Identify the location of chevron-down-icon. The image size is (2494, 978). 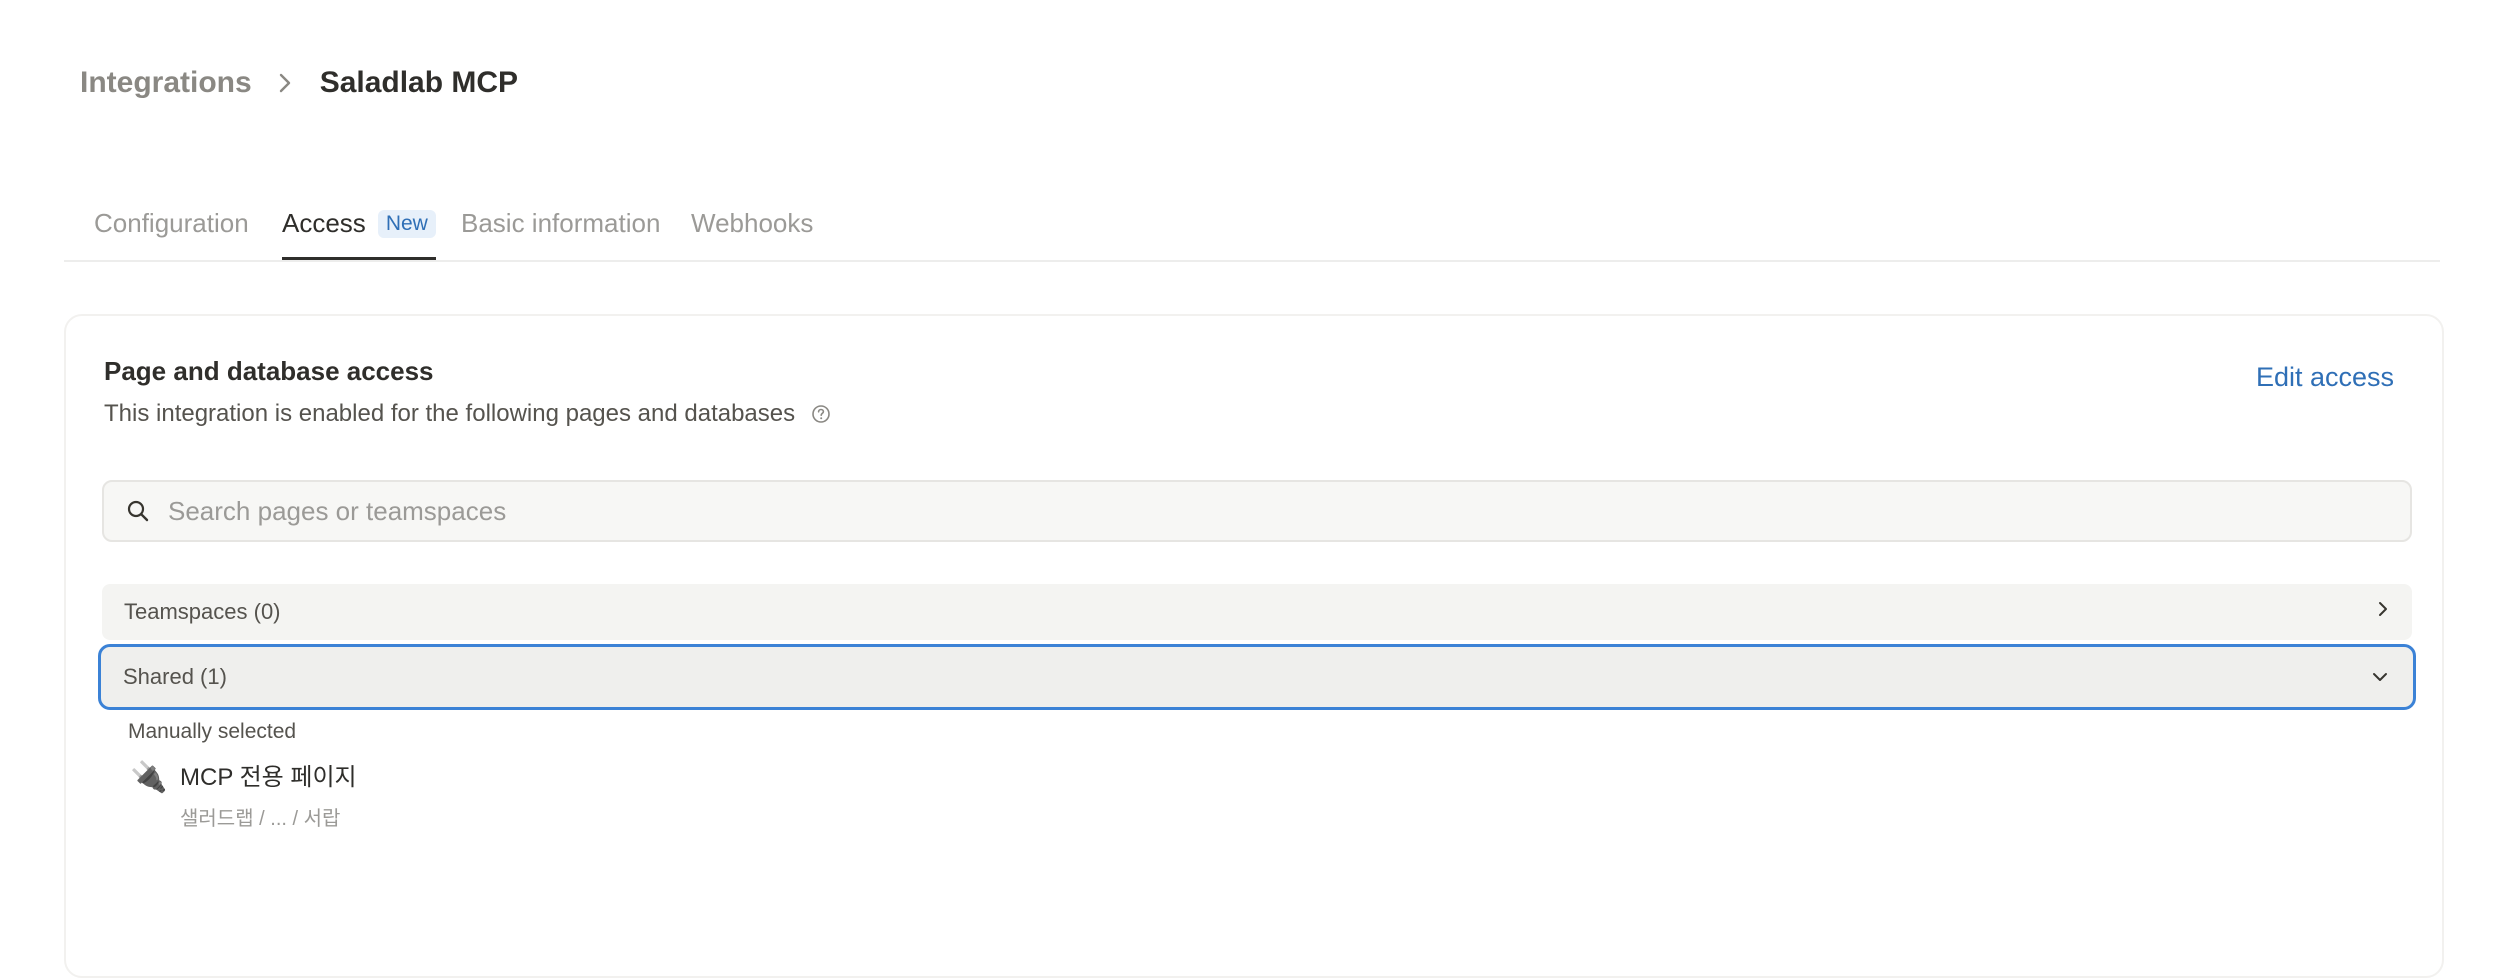
(2380, 677).